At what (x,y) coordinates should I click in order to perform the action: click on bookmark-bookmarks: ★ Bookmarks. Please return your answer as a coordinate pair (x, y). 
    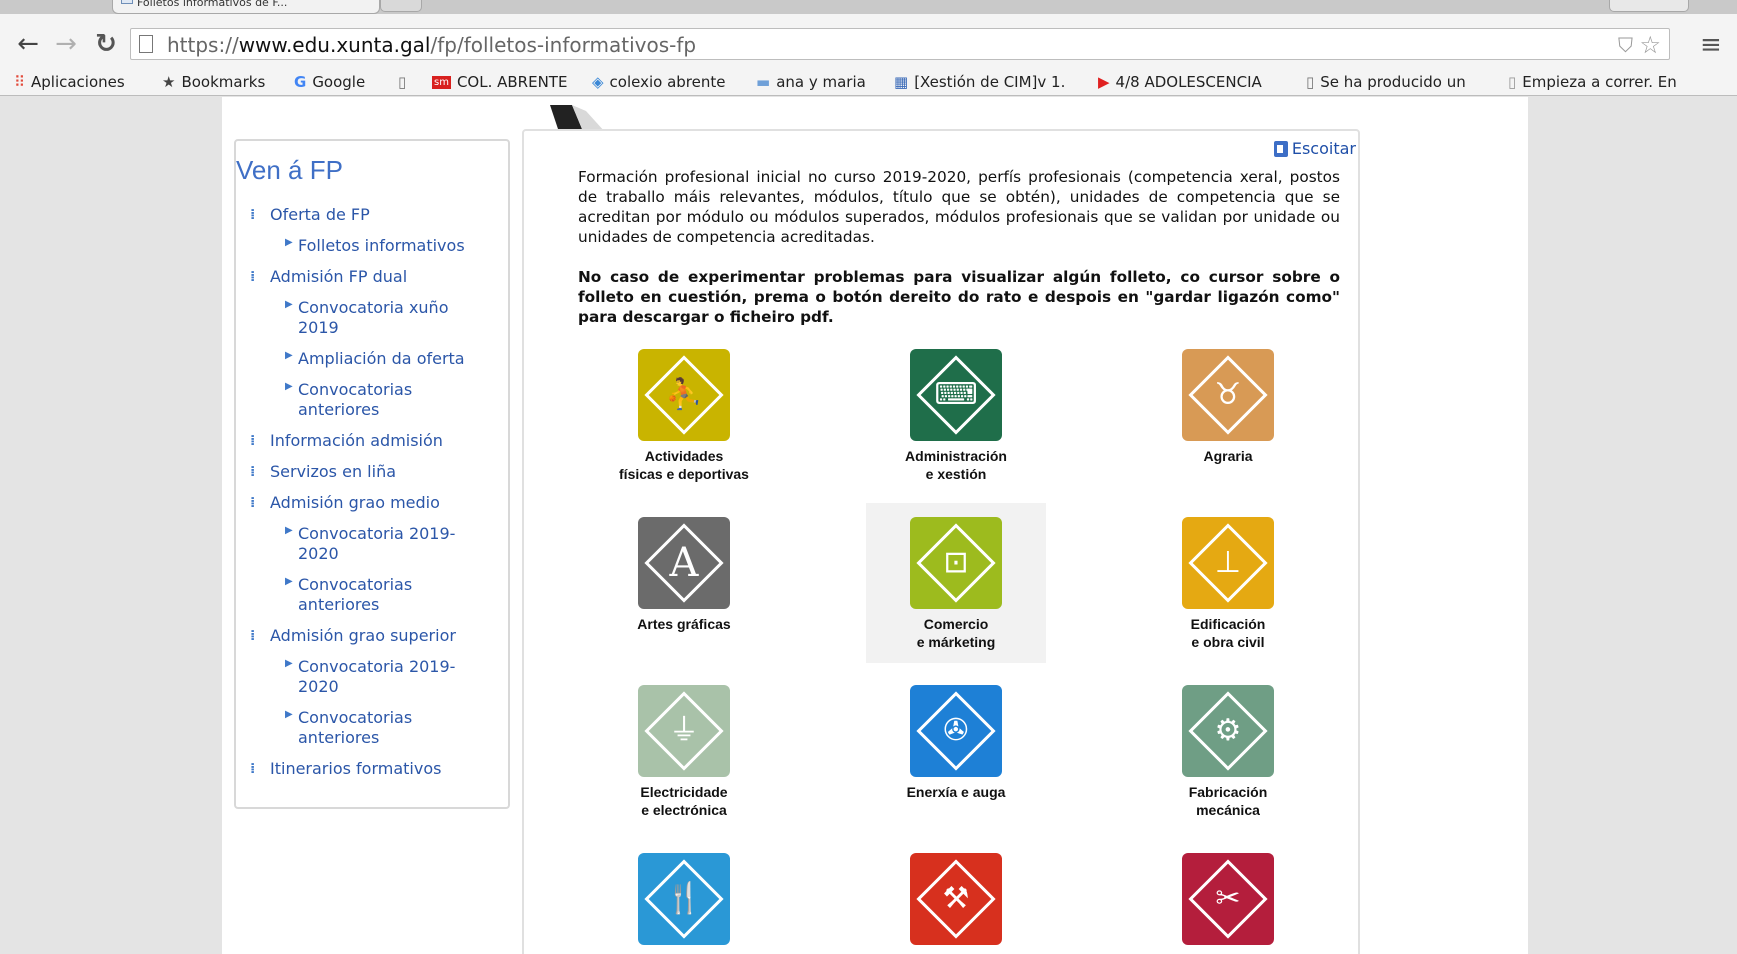
    Looking at the image, I should click on (213, 82).